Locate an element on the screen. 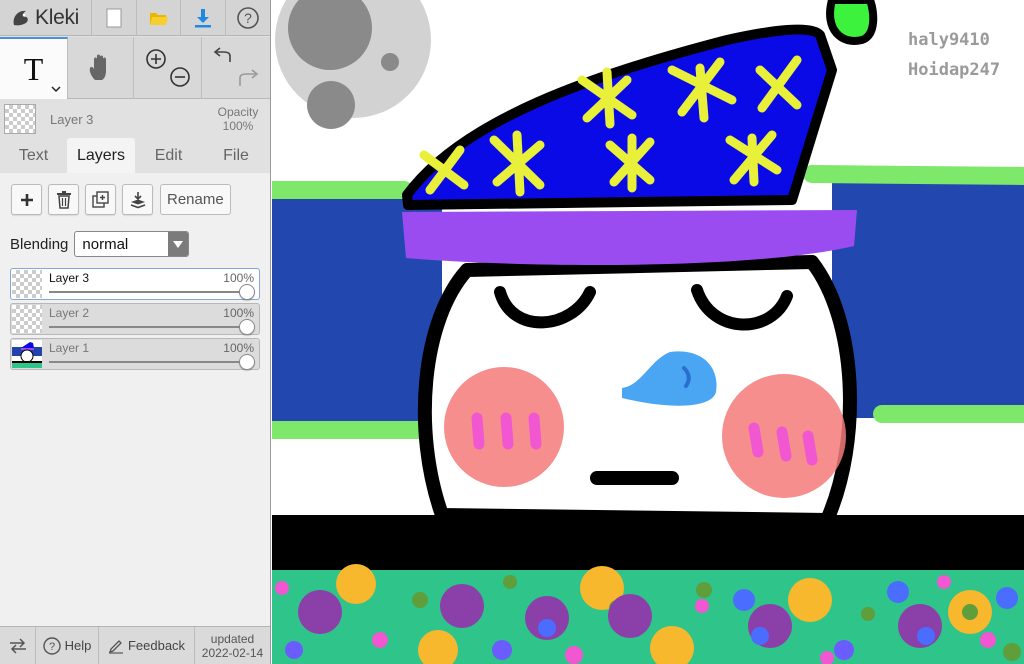  layer-row-2: Layer 2 100% is located at coordinates (135, 319).